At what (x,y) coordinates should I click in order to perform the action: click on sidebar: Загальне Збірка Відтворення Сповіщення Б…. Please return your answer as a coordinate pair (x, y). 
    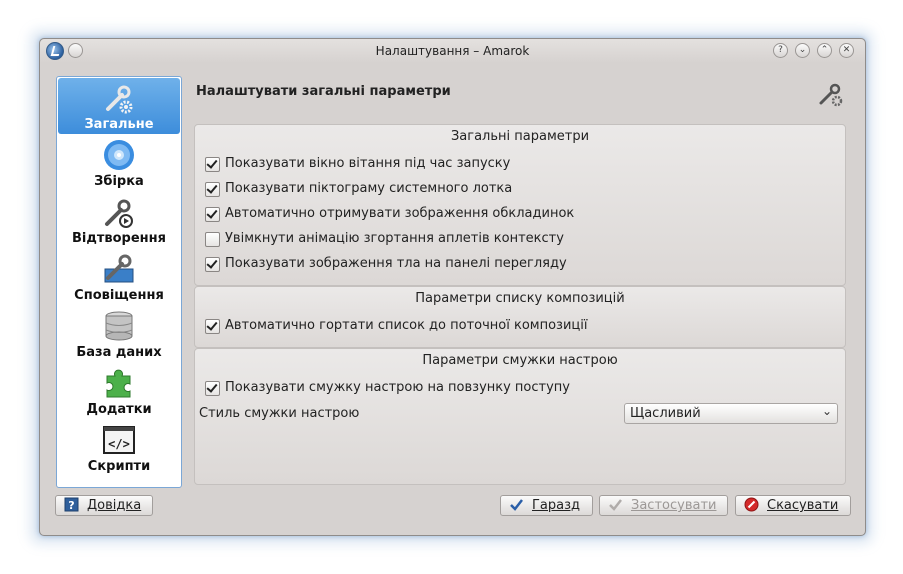
    Looking at the image, I should click on (119, 282).